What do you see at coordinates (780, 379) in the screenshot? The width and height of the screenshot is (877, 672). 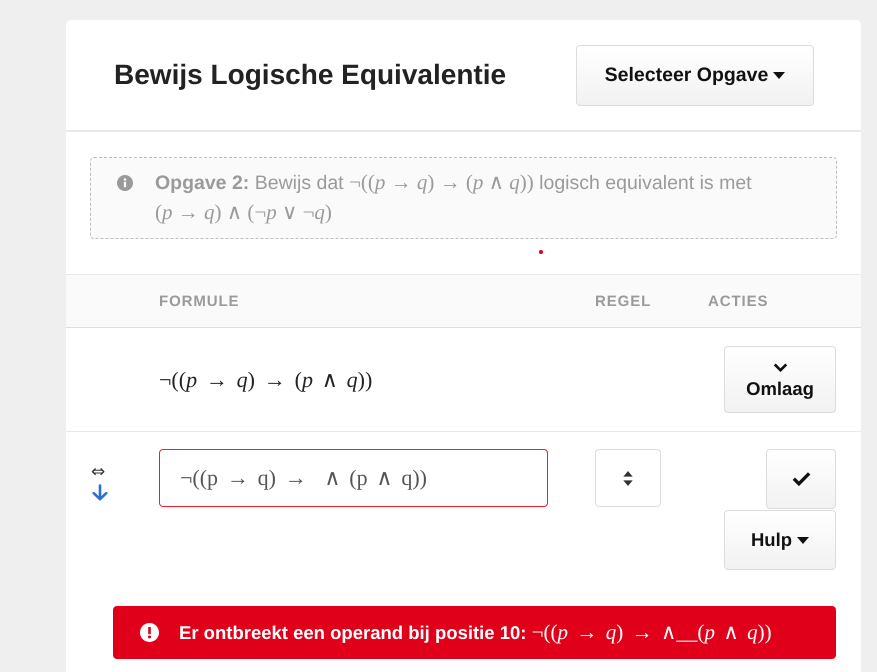 I see `move-down-button: Omlaag` at bounding box center [780, 379].